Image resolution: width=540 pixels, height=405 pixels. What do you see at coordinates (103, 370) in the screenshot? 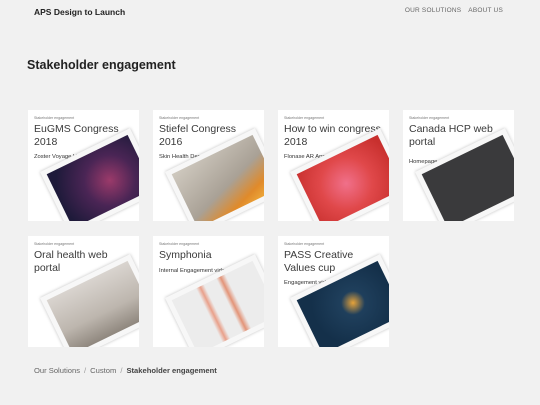
I see `breadcrumb-custom: Custom` at bounding box center [103, 370].